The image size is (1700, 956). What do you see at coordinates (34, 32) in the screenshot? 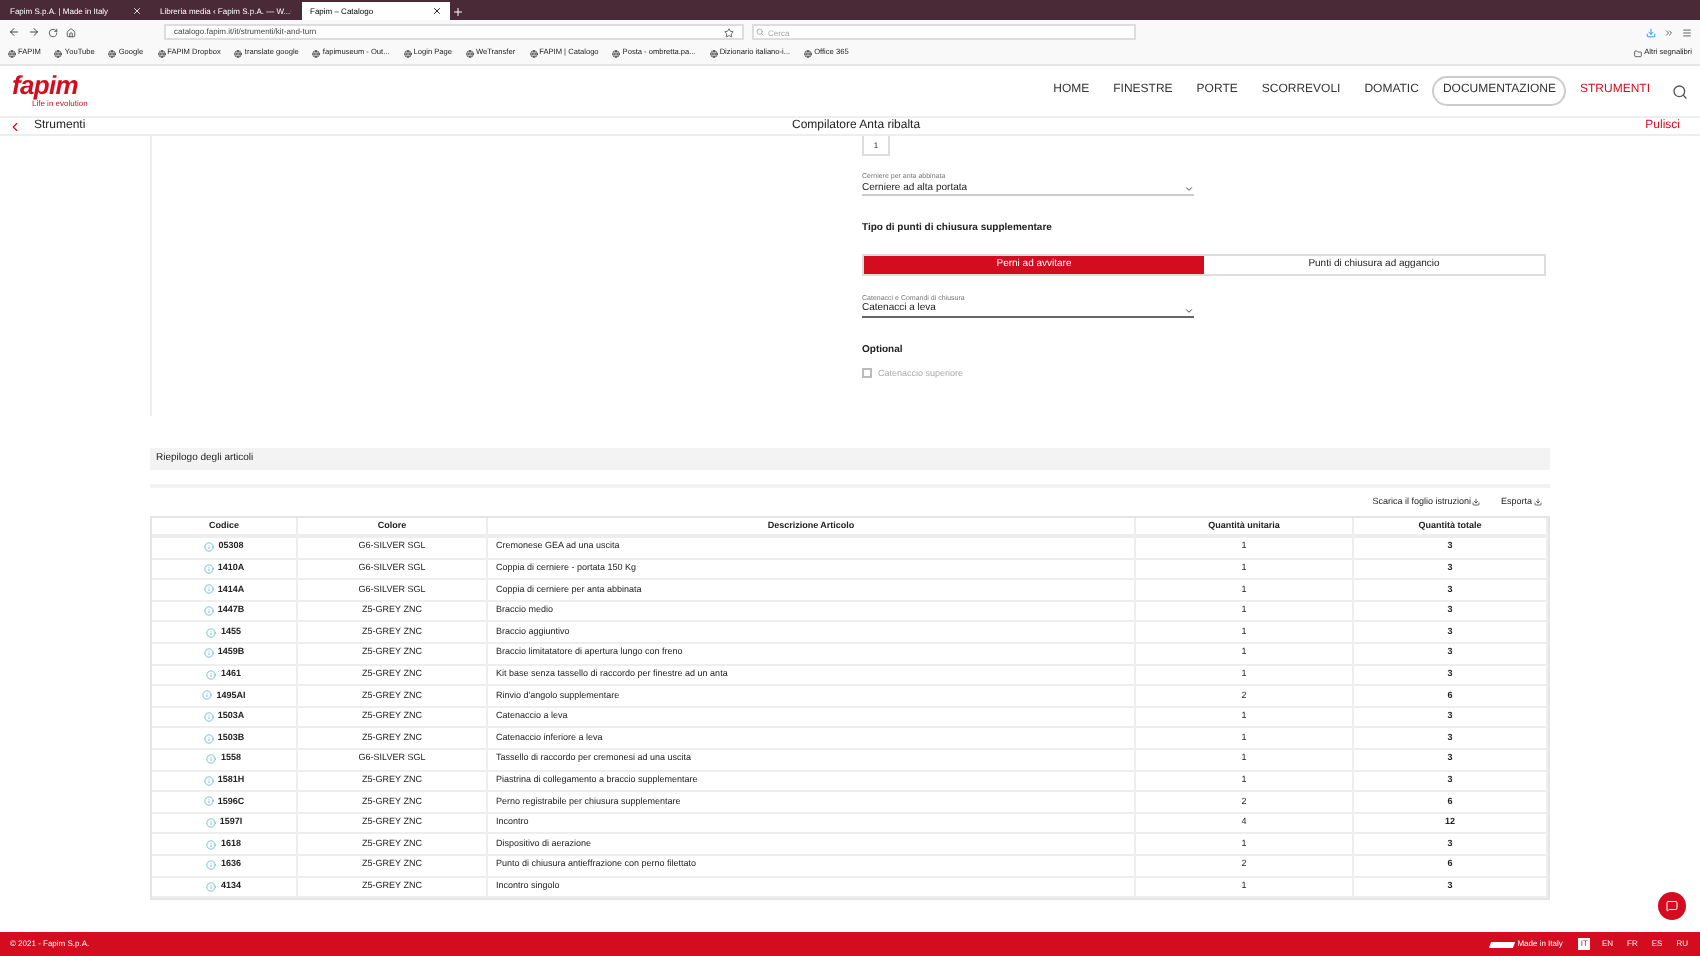
I see `forward-icon` at bounding box center [34, 32].